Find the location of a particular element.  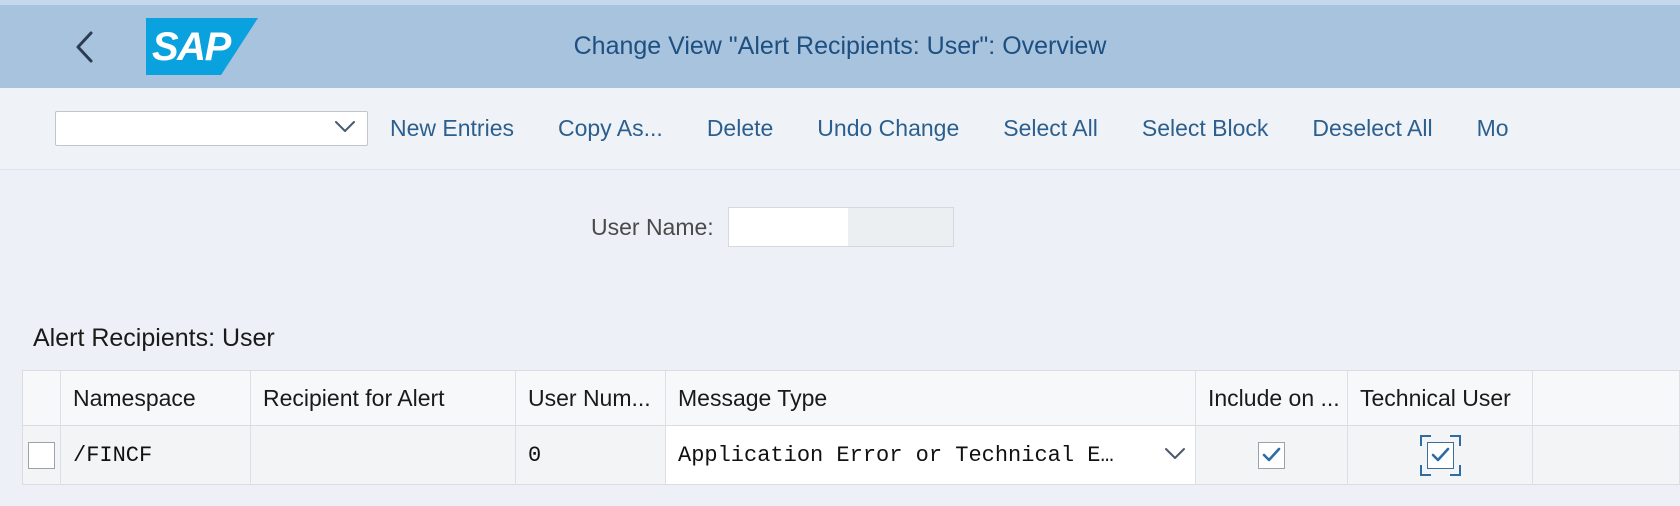

column-header-recipient-for-alert: Recipient for Alert is located at coordinates (383, 398).